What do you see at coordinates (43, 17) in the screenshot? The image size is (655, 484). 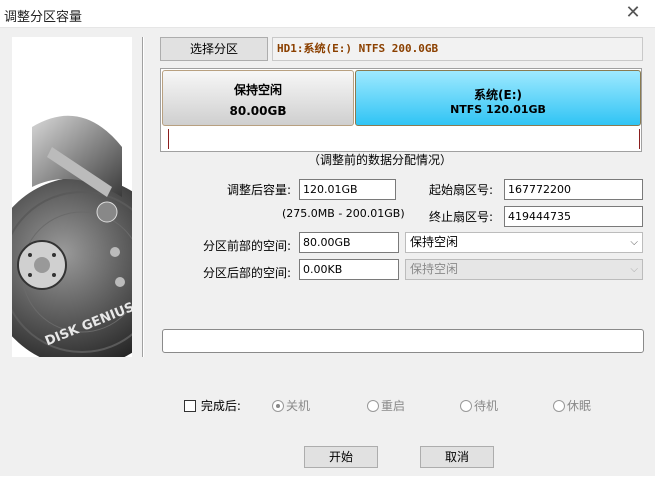 I see `window-title: 调整分区容量` at bounding box center [43, 17].